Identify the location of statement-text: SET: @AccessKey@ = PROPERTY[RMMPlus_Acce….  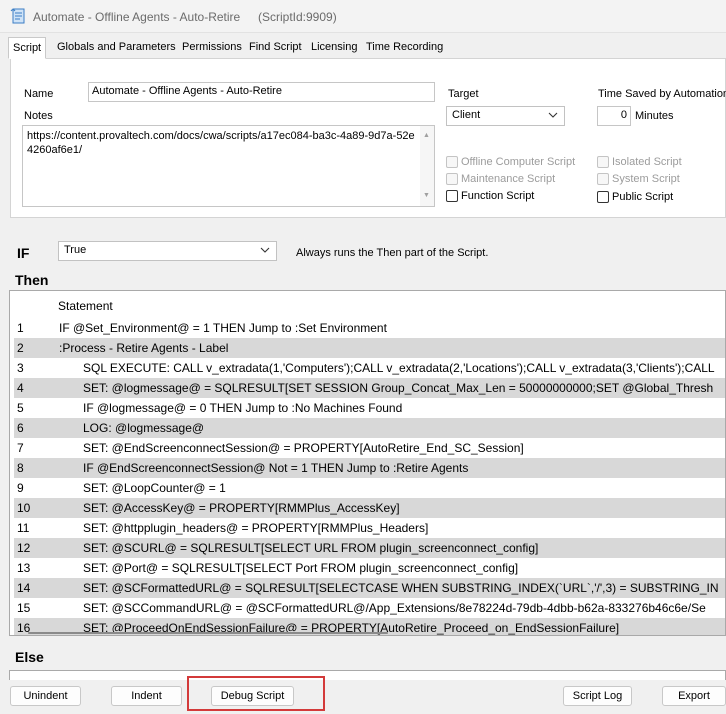
(241, 508).